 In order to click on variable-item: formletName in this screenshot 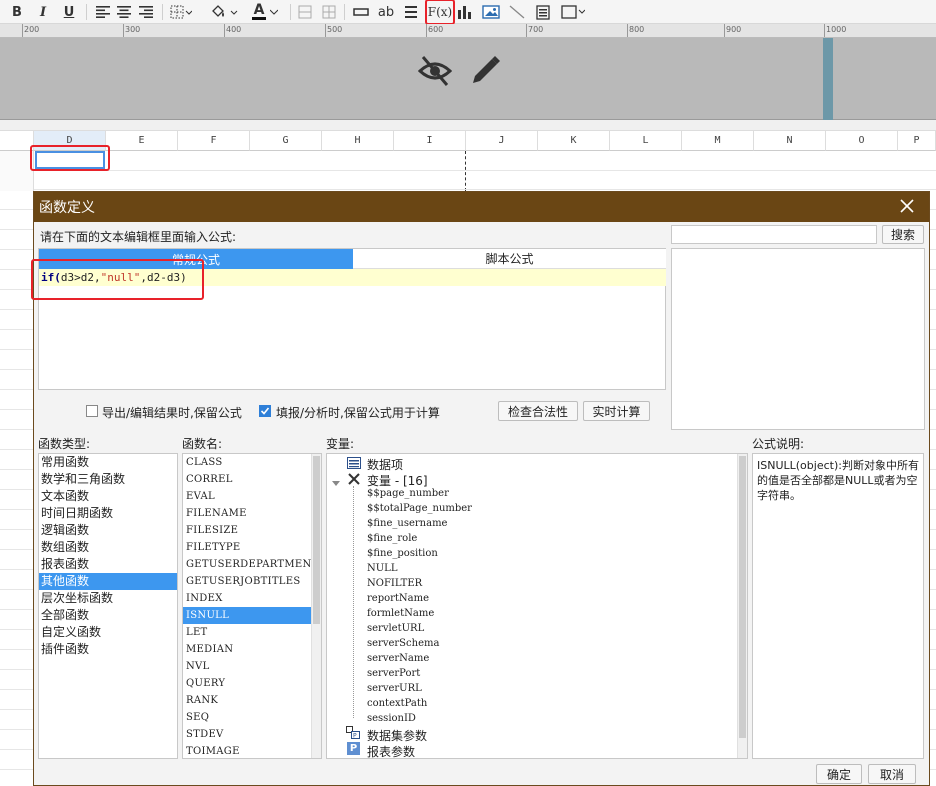, I will do `click(400, 613)`.